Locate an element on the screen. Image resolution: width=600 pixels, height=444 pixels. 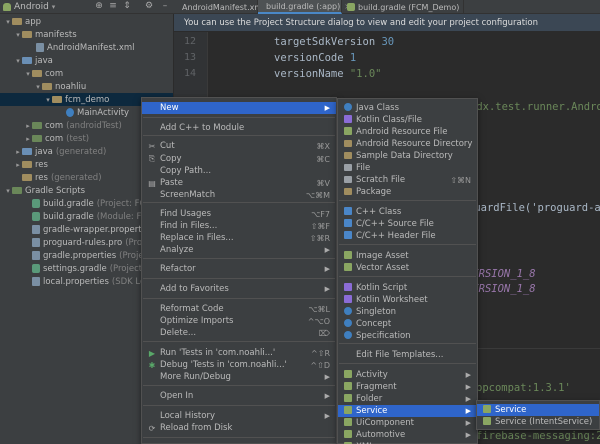
new-item-image-asset: Image Asset is located at coordinates (407, 256).